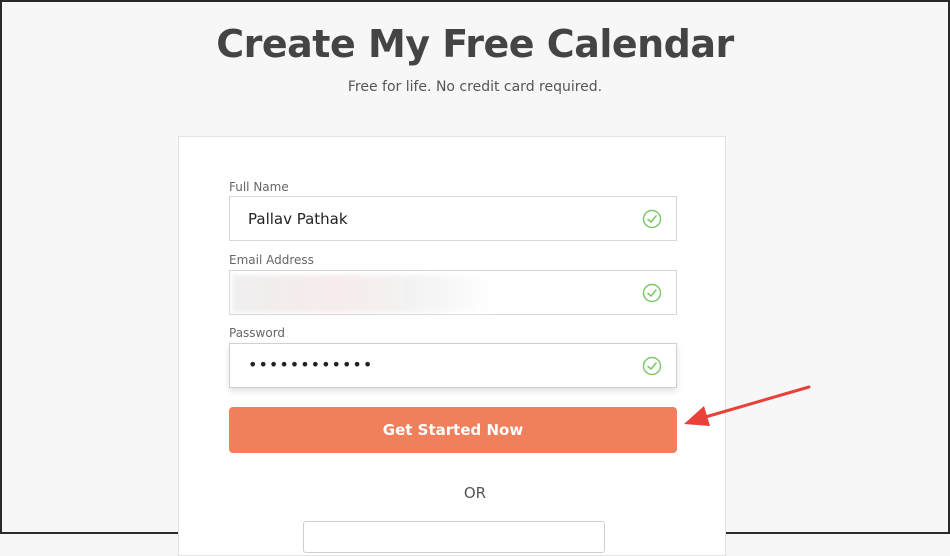 Image resolution: width=950 pixels, height=556 pixels. I want to click on full-name-value: Pallav Pathak, so click(298, 219).